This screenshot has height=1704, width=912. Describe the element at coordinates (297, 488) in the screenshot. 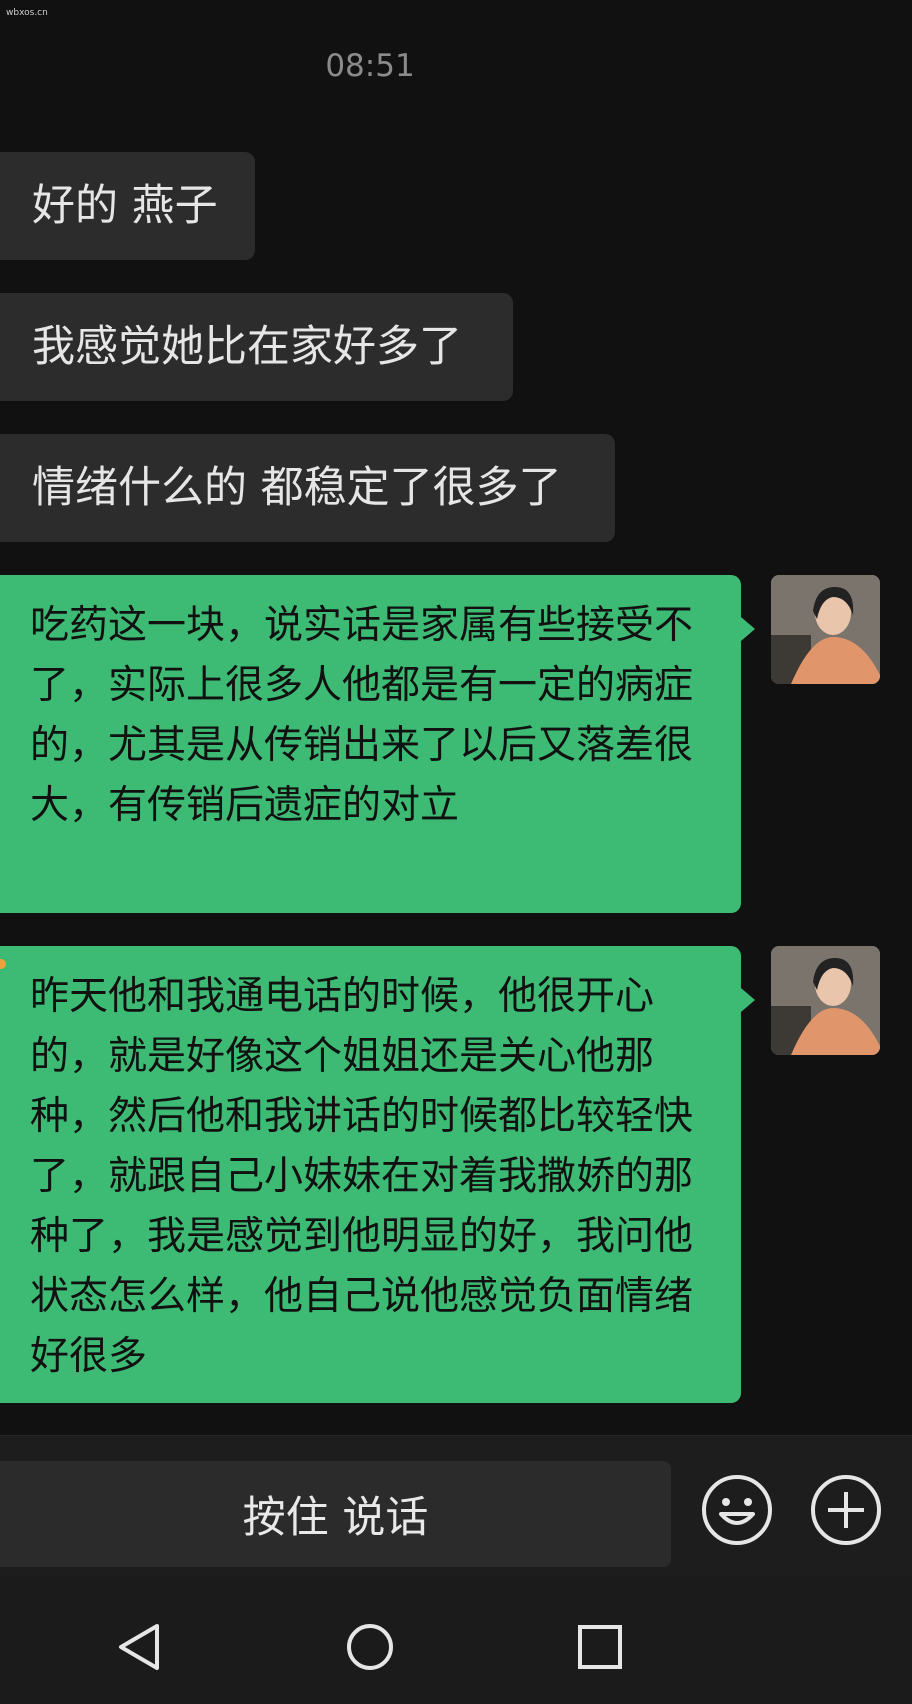

I see `message-text: 情绪什么的 都稳定了很多了` at that location.